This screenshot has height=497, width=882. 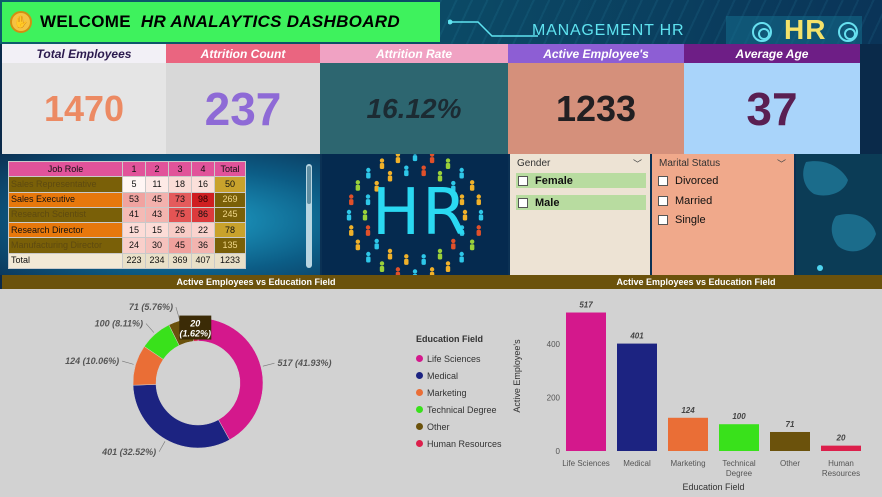 What do you see at coordinates (459, 443) in the screenshot?
I see `legend-item: Human Resources` at bounding box center [459, 443].